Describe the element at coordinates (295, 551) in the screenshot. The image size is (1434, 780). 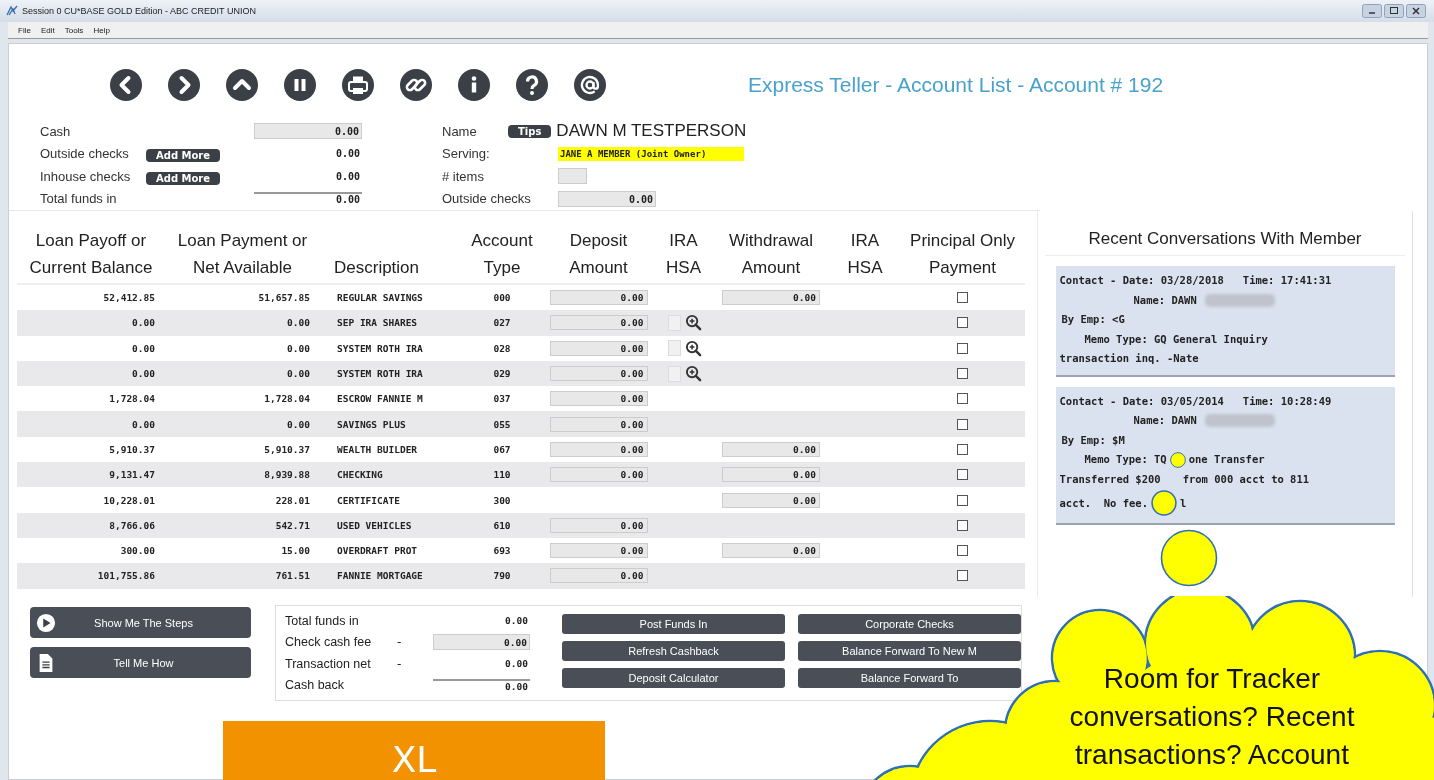
I see `table-cell-text: 15.00` at that location.